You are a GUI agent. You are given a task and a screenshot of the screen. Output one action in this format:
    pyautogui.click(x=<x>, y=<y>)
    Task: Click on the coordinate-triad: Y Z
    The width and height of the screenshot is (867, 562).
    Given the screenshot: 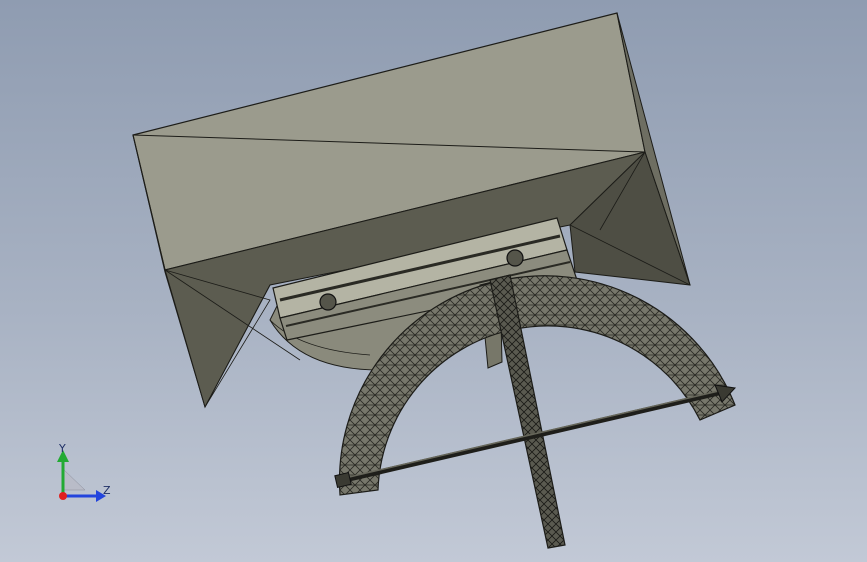 What is the action you would take?
    pyautogui.click(x=85, y=477)
    